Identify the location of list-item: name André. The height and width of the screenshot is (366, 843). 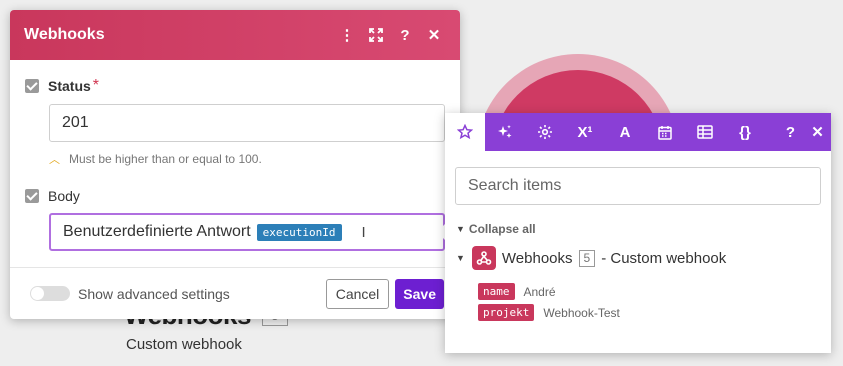
(654, 291).